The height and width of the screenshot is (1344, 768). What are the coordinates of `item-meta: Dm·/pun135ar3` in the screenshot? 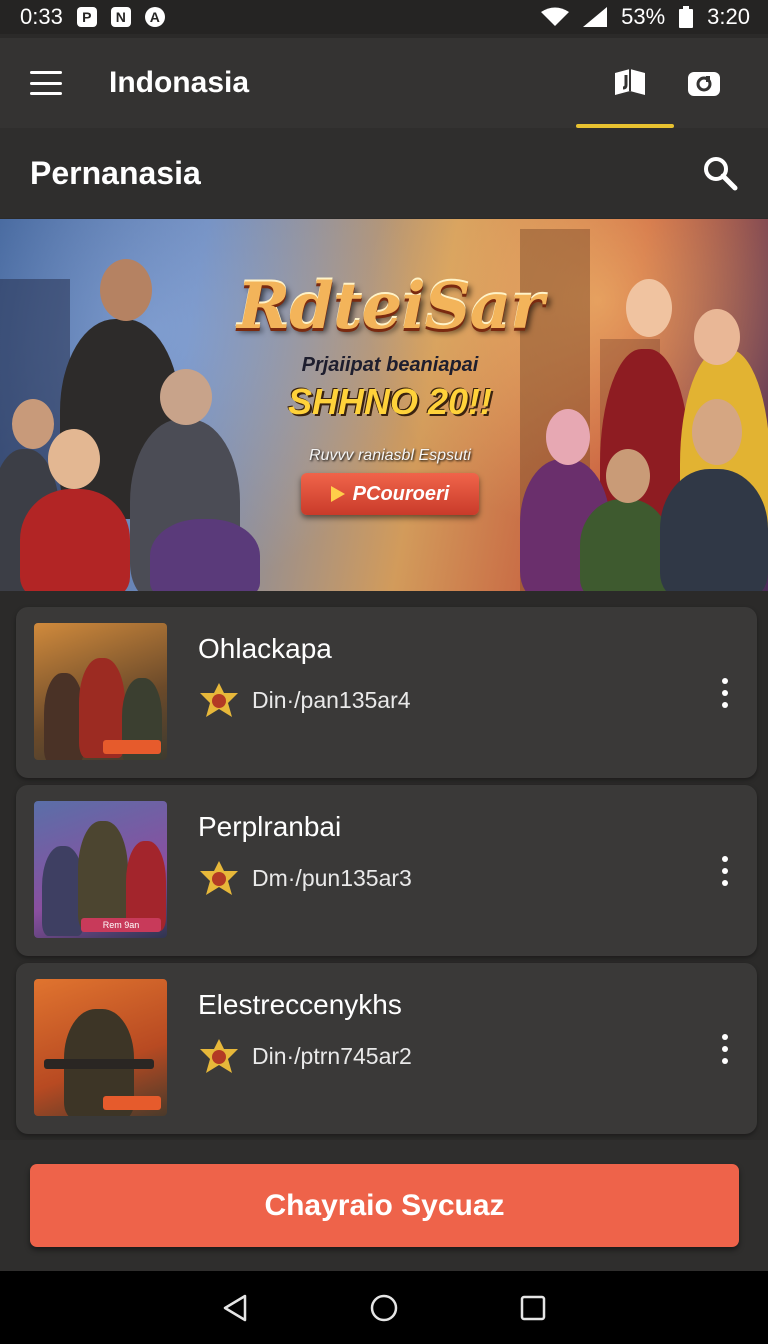 It's located at (332, 877).